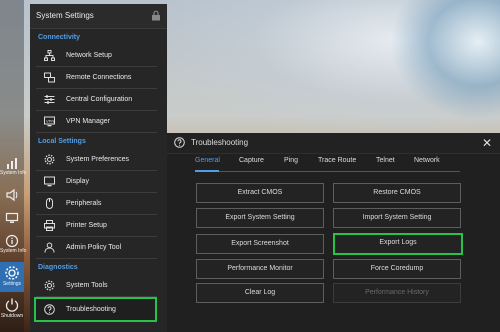  I want to click on menu-vpn-manager: VPN VPN Manager, so click(96, 122).